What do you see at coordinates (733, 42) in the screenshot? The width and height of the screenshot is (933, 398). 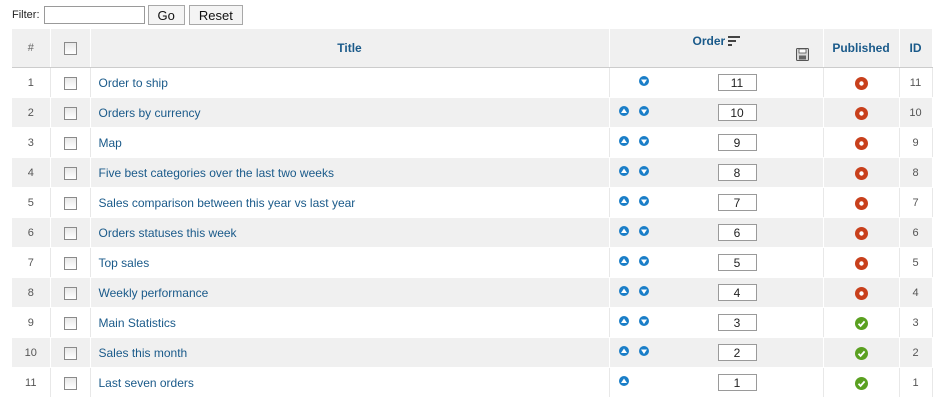 I see `sort-descending-icon` at bounding box center [733, 42].